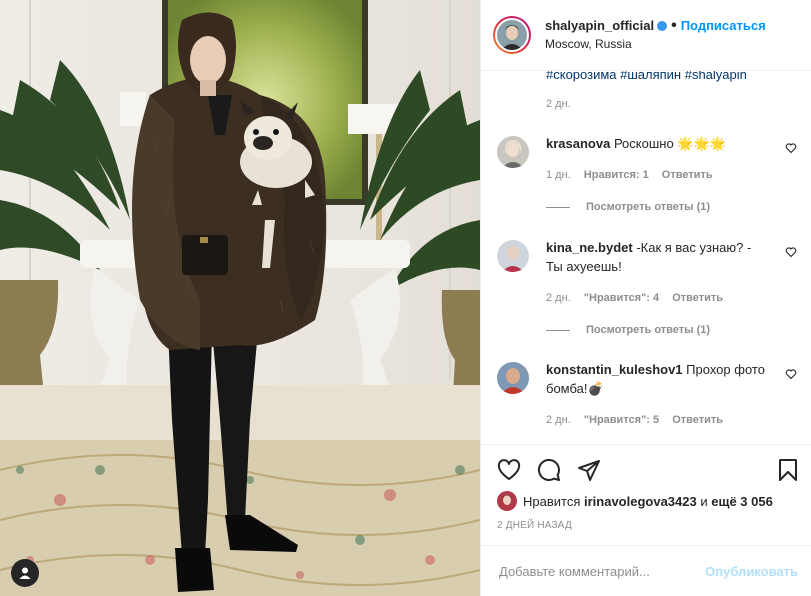  Describe the element at coordinates (558, 104) in the screenshot. I see `caption-time: 2 дн.` at that location.